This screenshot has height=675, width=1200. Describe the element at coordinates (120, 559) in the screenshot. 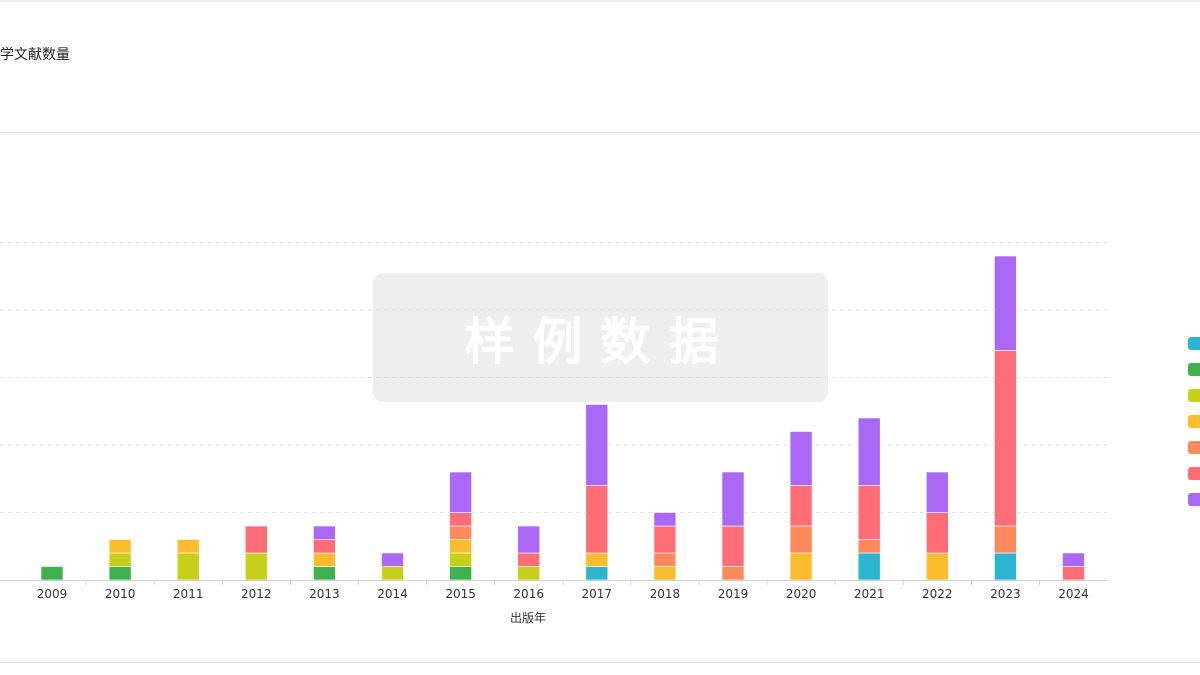

I see `bar-segment-2010-s2` at that location.